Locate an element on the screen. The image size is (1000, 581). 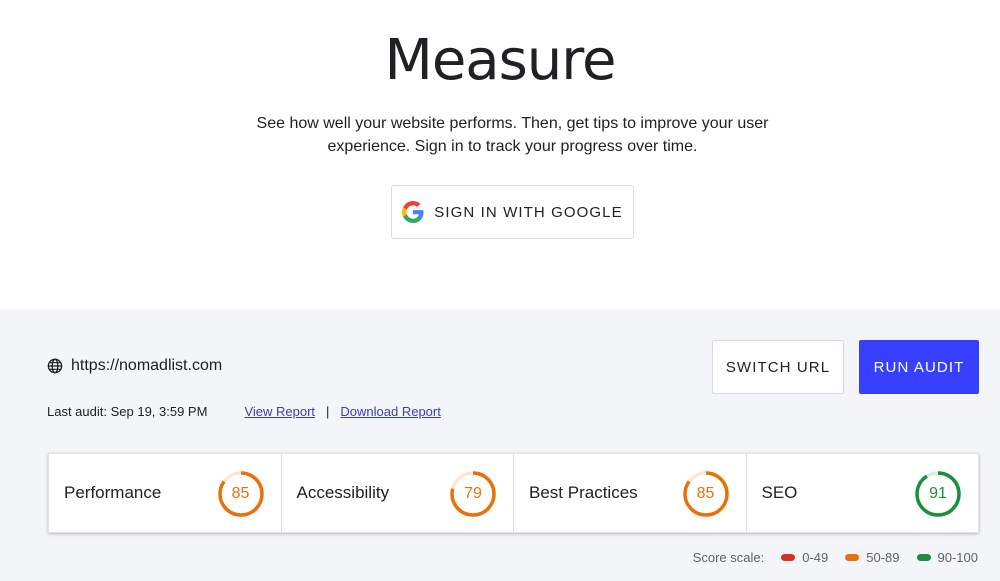
scale-dot-orange is located at coordinates (852, 557).